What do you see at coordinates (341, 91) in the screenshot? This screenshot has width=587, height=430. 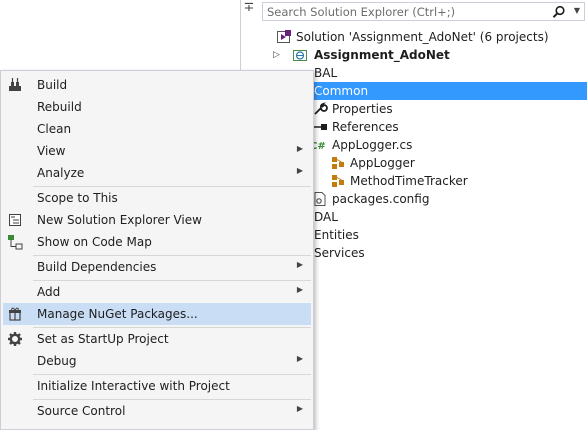 I see `tree-item-label: Common` at bounding box center [341, 91].